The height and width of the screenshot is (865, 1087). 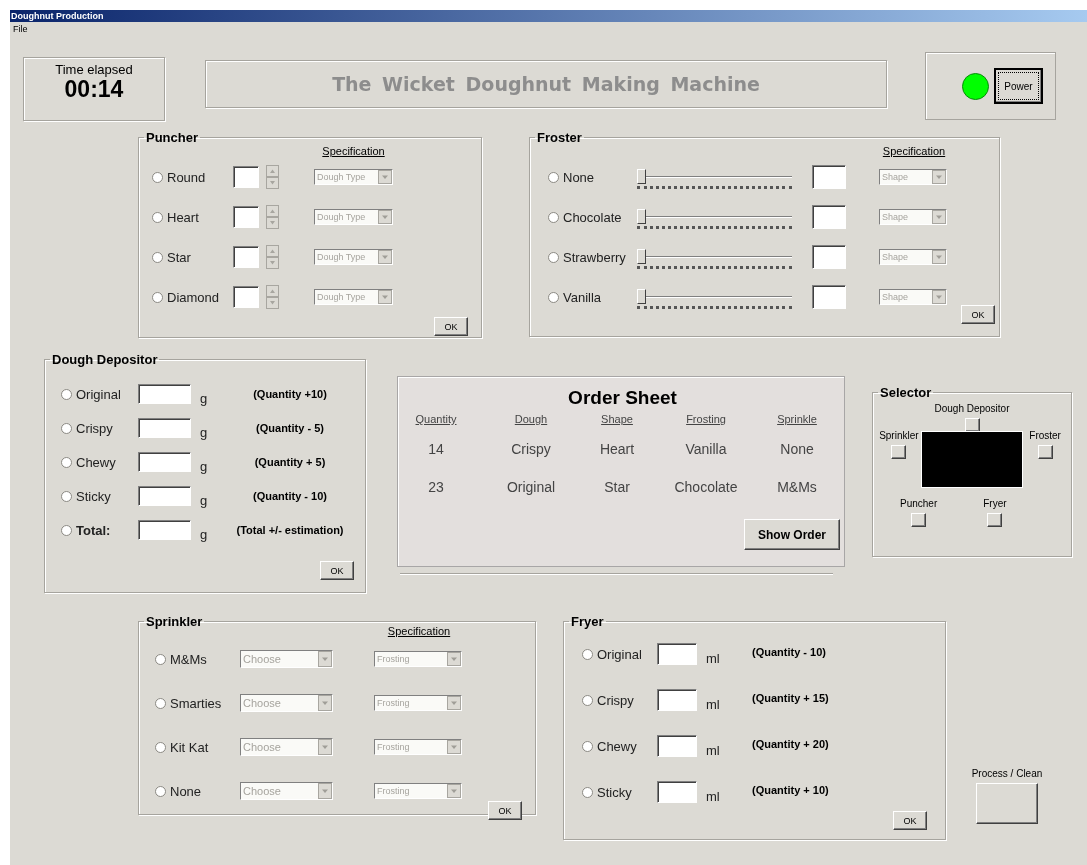 What do you see at coordinates (436, 448) in the screenshot?
I see `table-cell-text: 14` at bounding box center [436, 448].